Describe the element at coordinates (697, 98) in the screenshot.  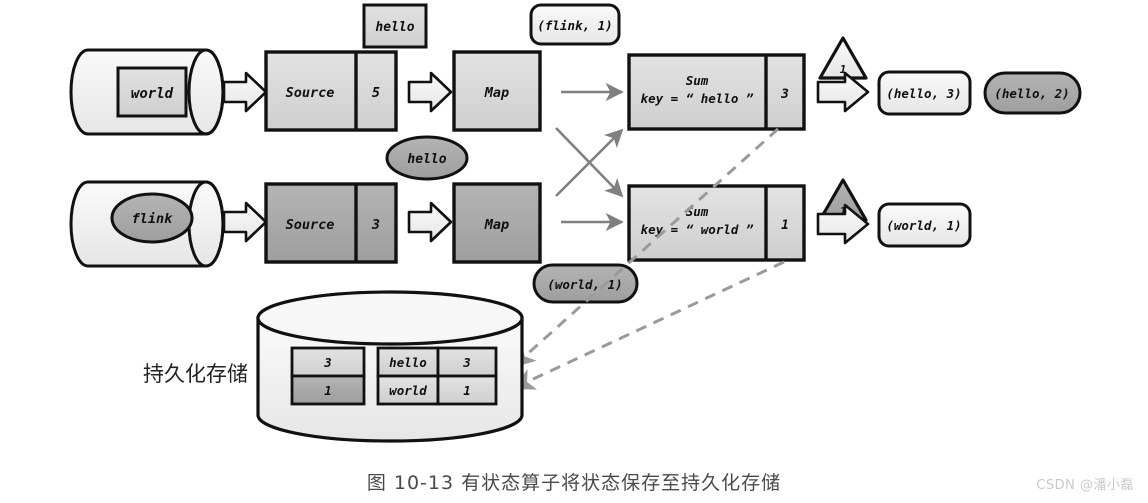
I see `sum-operator-1-key: key = “ hello ”` at that location.